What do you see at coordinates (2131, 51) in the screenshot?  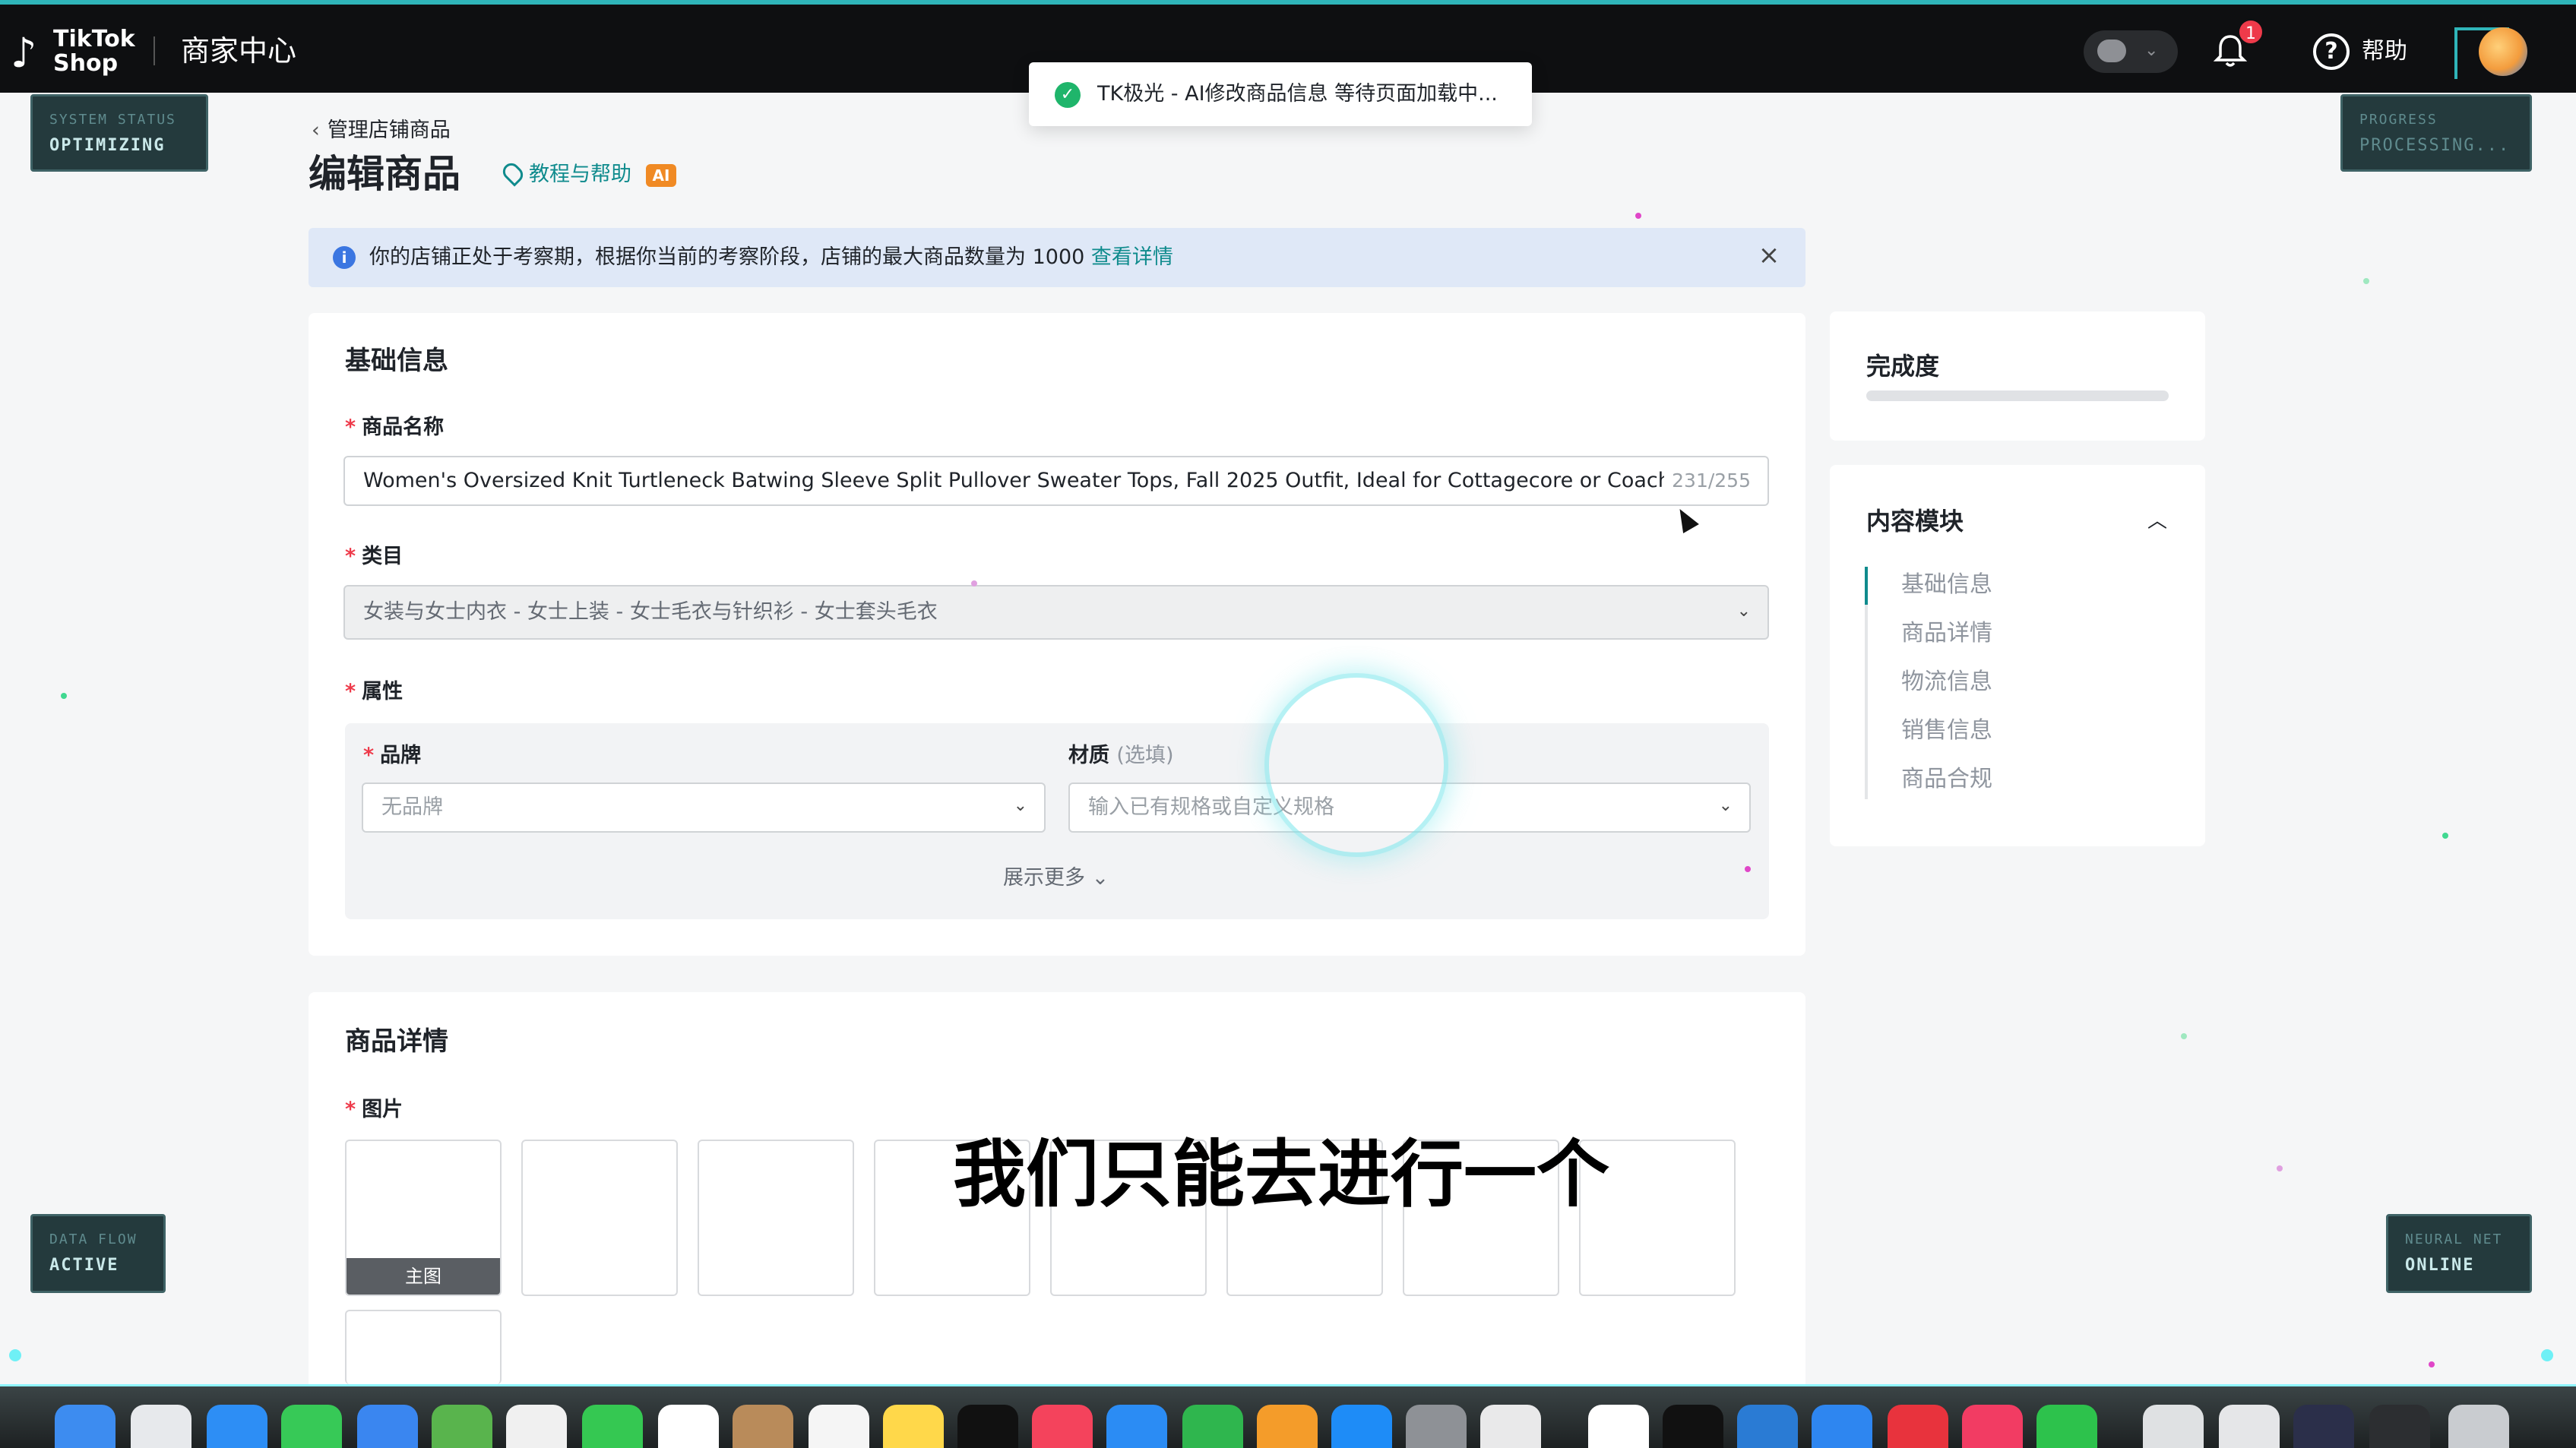 I see `message-dropdown: ⌄` at bounding box center [2131, 51].